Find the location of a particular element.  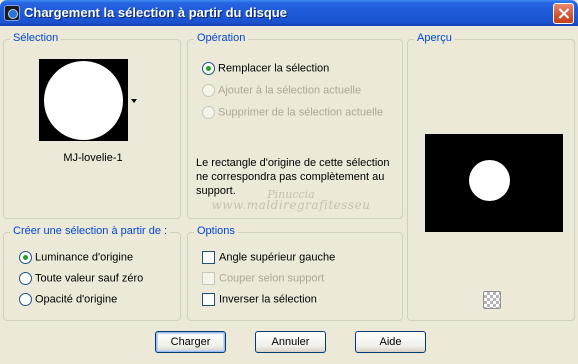

radio-source-opacity: Opacité d'origine is located at coordinates (68, 299).